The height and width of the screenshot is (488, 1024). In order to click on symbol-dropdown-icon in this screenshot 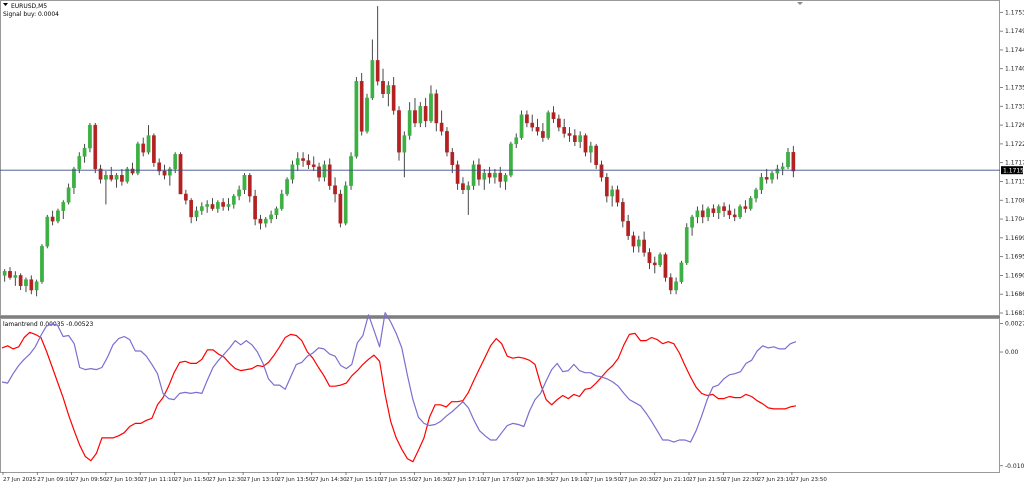, I will do `click(5, 4)`.